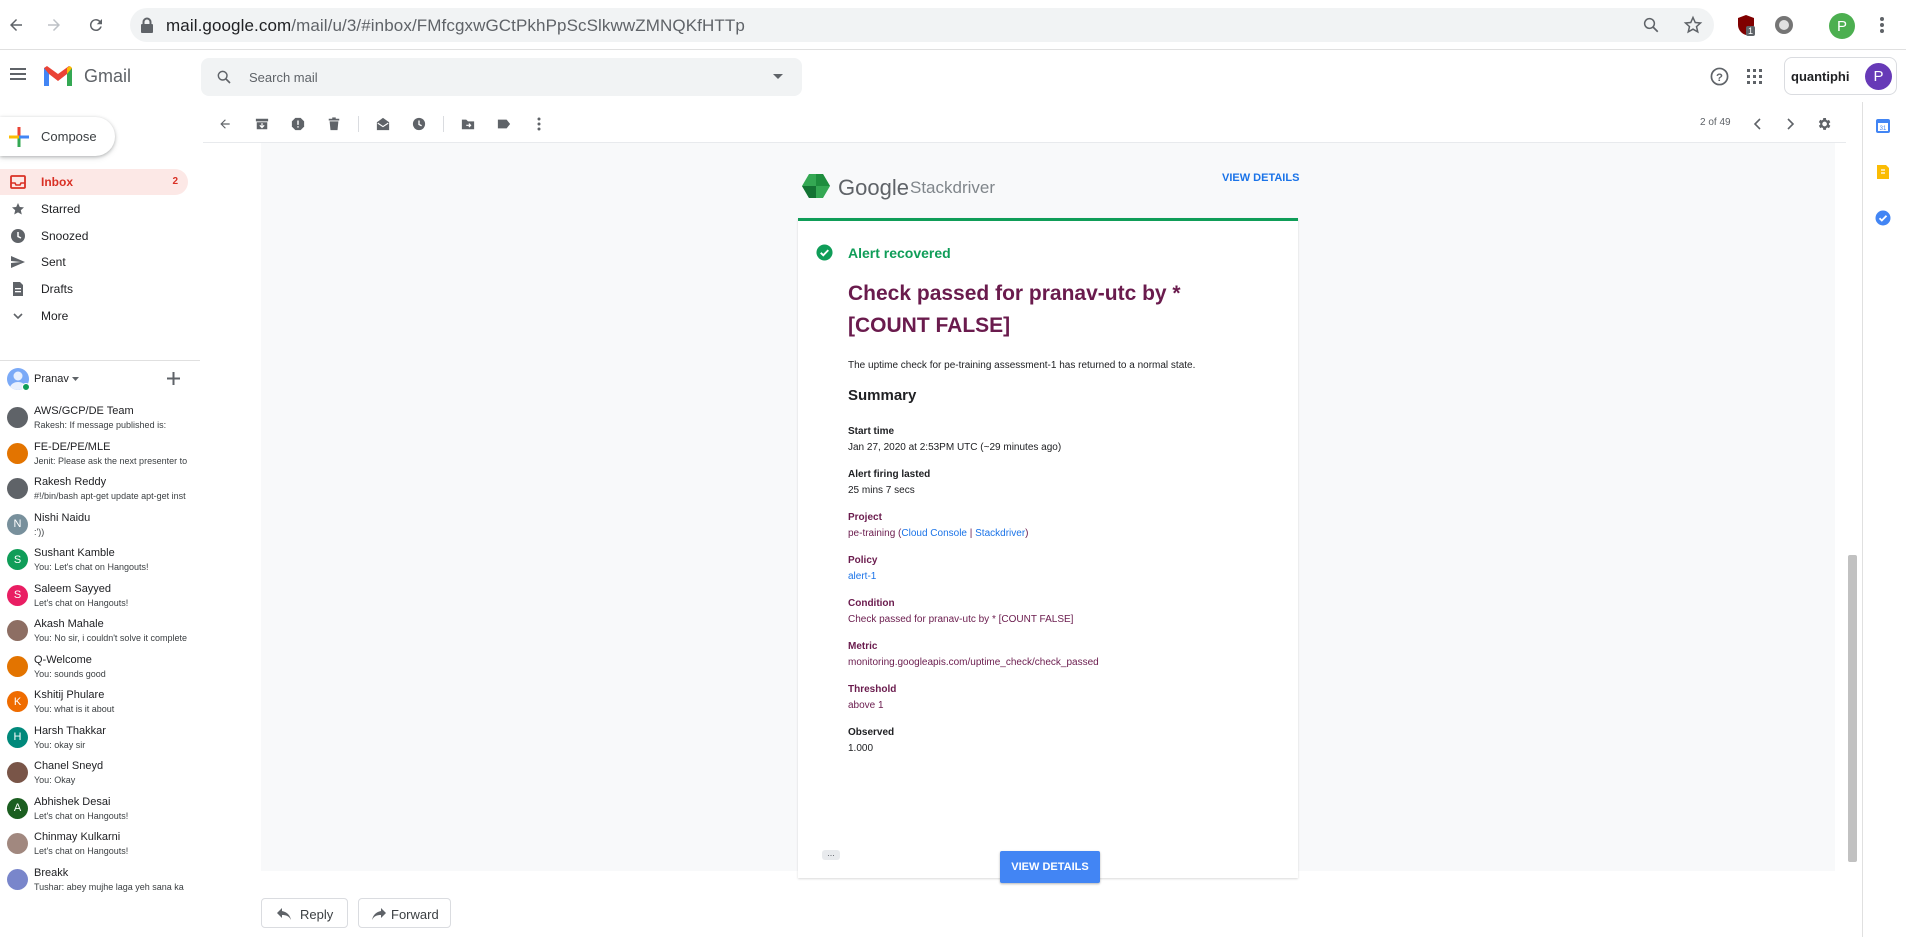 The width and height of the screenshot is (1906, 937). What do you see at coordinates (298, 124) in the screenshot?
I see `report-spam-icon` at bounding box center [298, 124].